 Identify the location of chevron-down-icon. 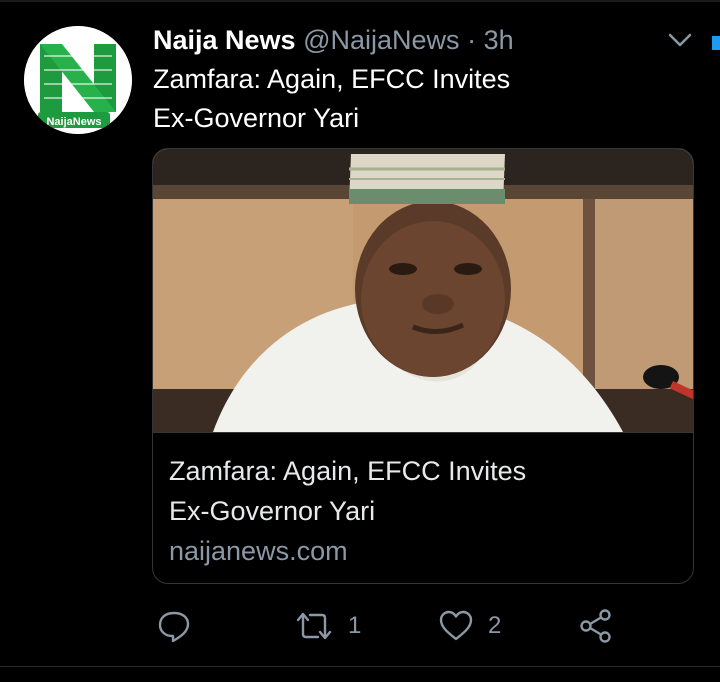
(680, 40).